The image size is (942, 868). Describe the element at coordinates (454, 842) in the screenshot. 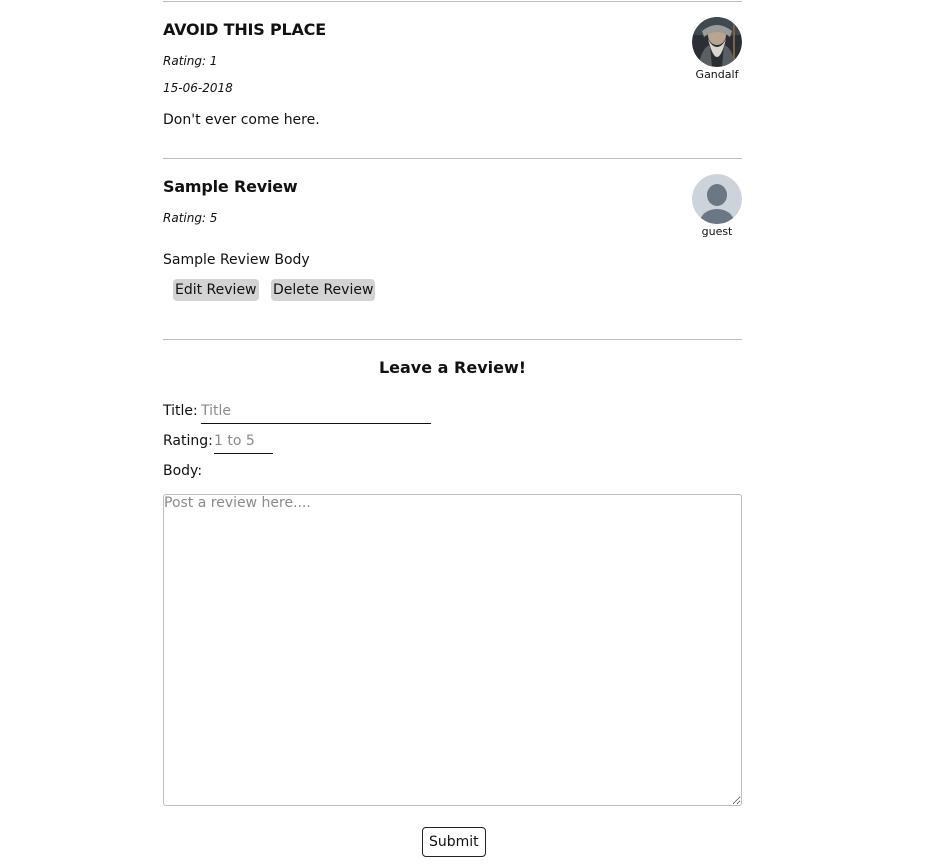

I see `submit-button: Submit` at that location.